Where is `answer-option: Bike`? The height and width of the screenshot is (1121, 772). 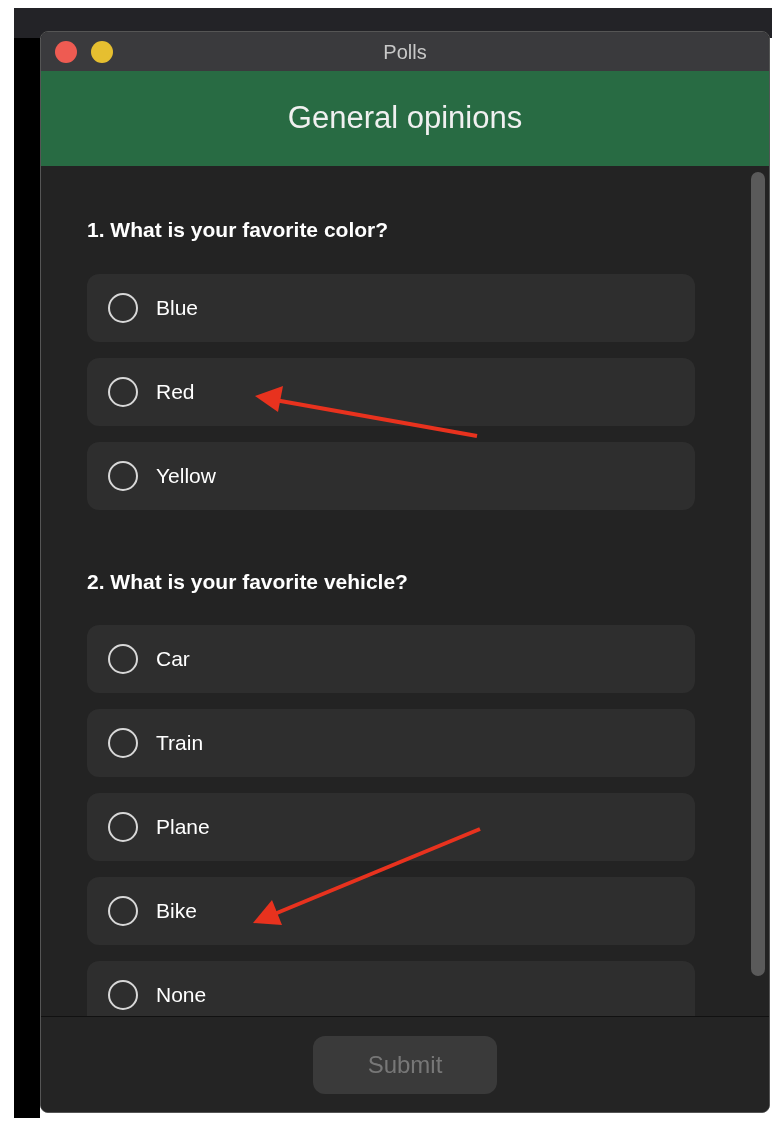 answer-option: Bike is located at coordinates (391, 911).